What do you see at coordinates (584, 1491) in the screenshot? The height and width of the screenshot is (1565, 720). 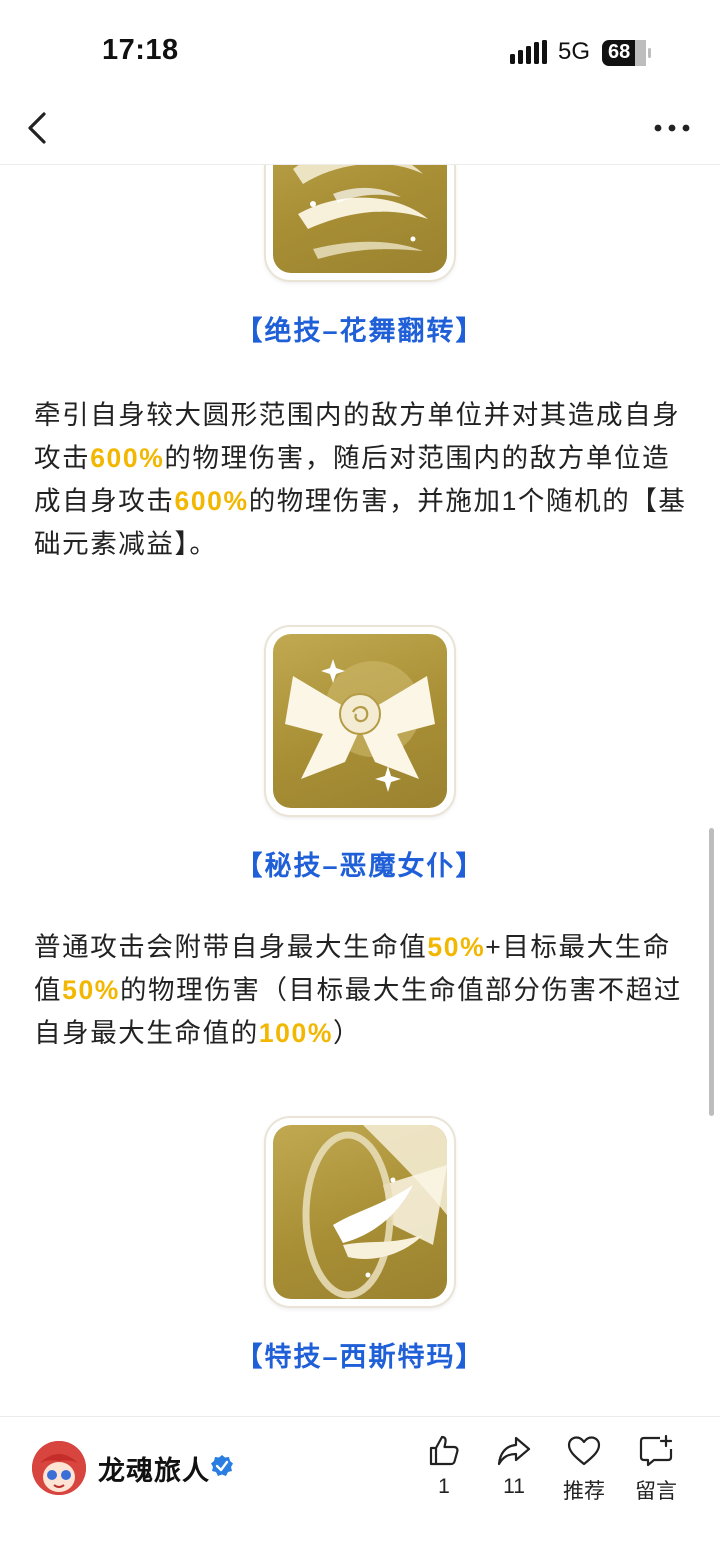 I see `recommend-label: 推荐` at bounding box center [584, 1491].